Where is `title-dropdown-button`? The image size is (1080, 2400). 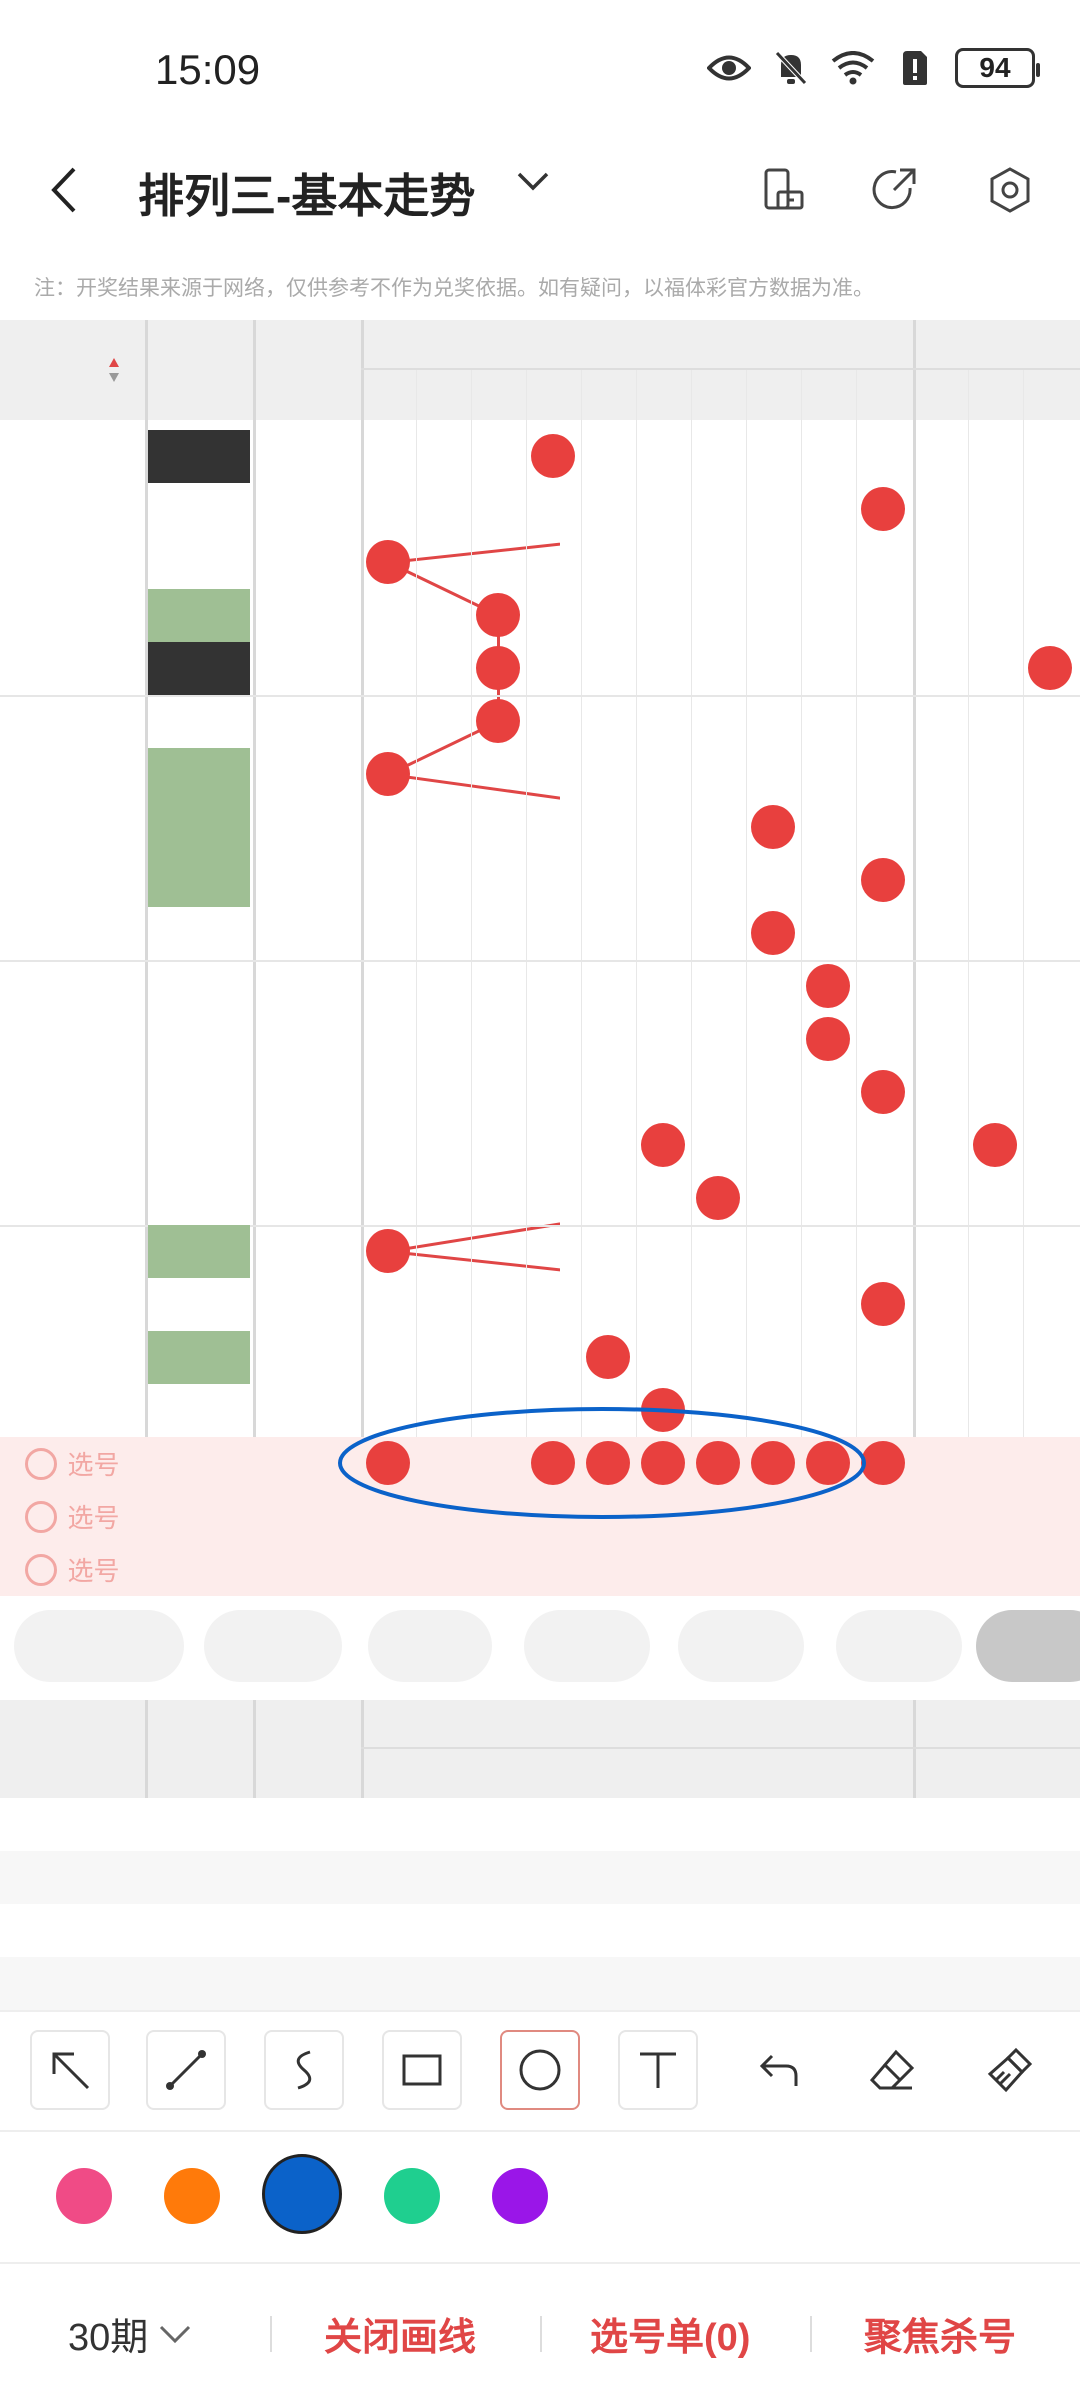 title-dropdown-button is located at coordinates (536, 190).